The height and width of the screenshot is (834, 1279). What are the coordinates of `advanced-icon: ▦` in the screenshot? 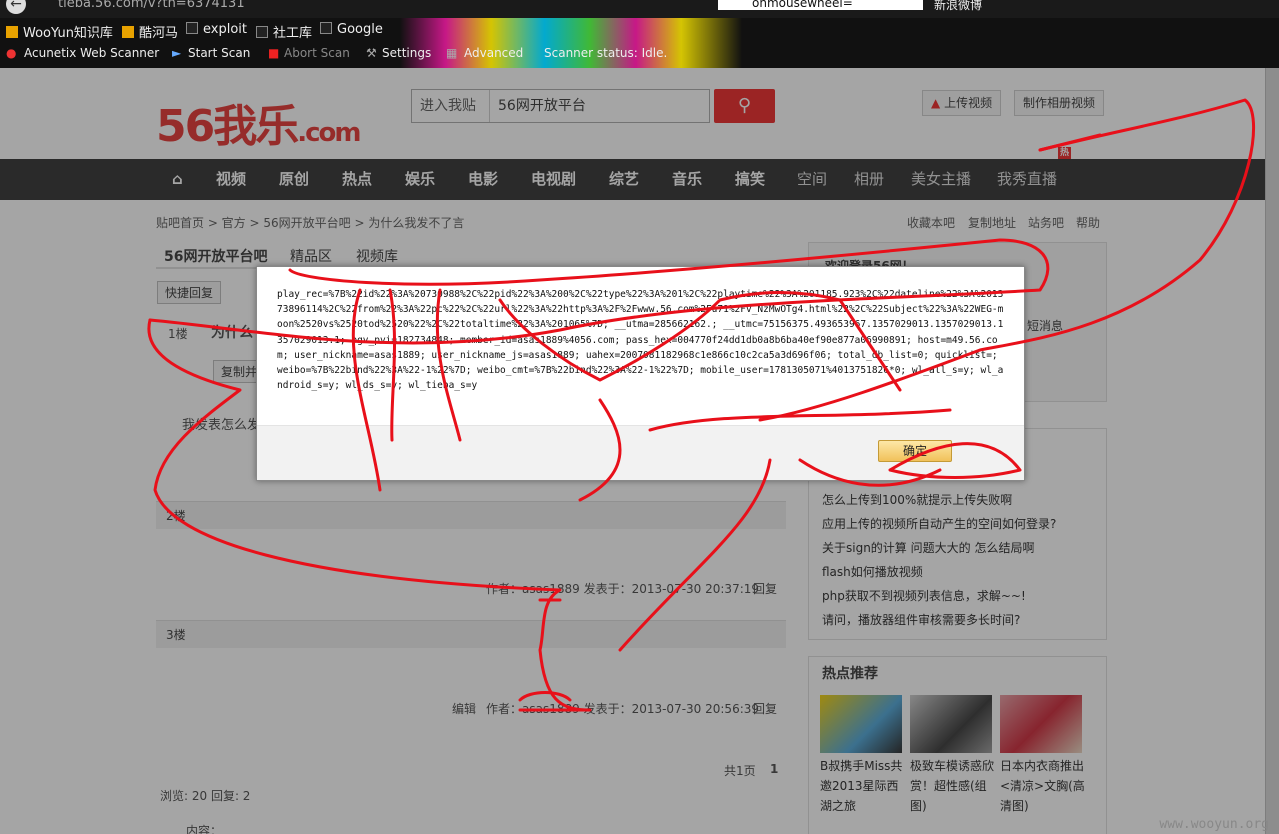 It's located at (452, 53).